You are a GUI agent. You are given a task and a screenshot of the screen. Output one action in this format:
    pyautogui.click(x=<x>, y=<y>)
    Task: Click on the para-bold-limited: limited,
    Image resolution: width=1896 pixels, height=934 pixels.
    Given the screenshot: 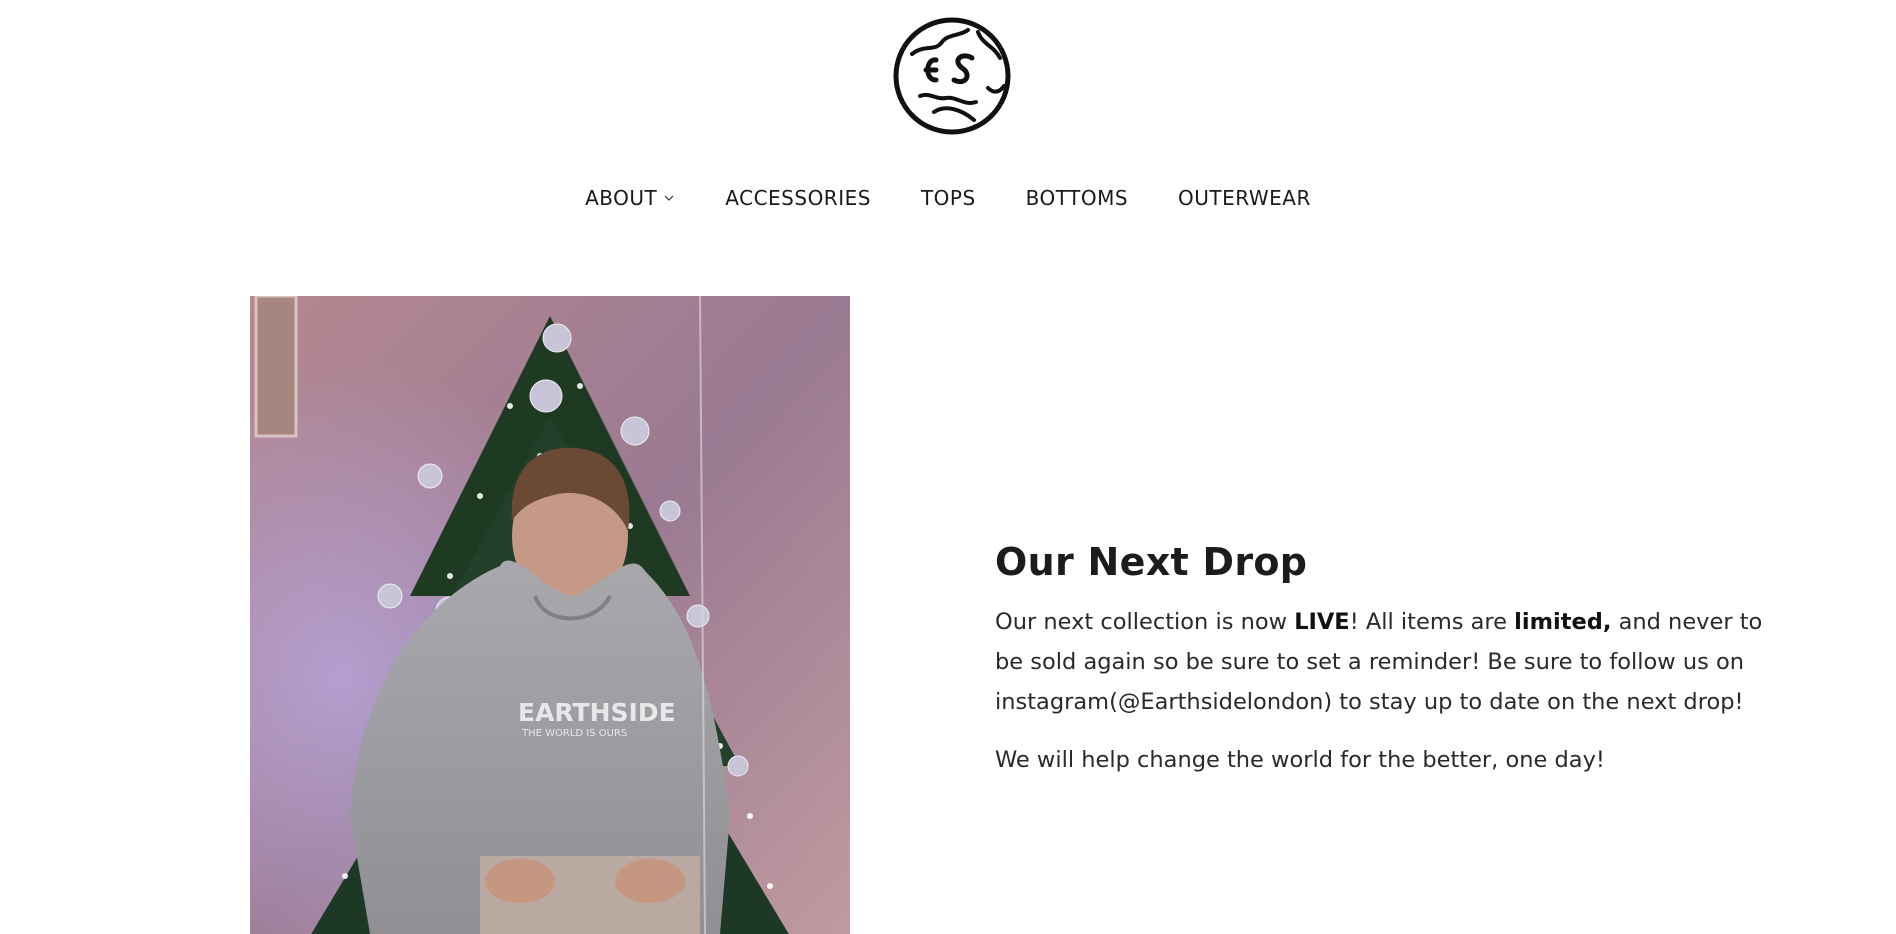 What is the action you would take?
    pyautogui.click(x=1563, y=622)
    